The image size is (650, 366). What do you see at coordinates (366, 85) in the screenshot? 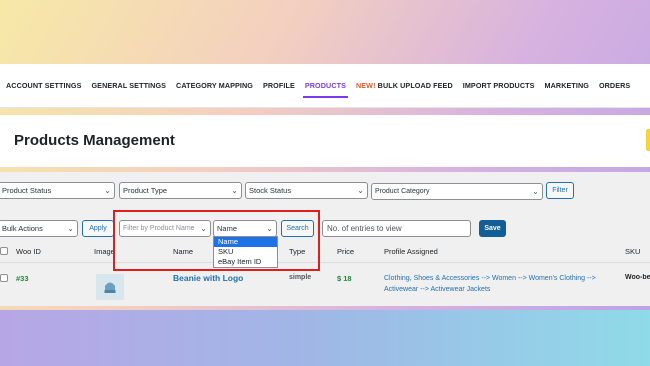
I see `new-badge: NEW!` at bounding box center [366, 85].